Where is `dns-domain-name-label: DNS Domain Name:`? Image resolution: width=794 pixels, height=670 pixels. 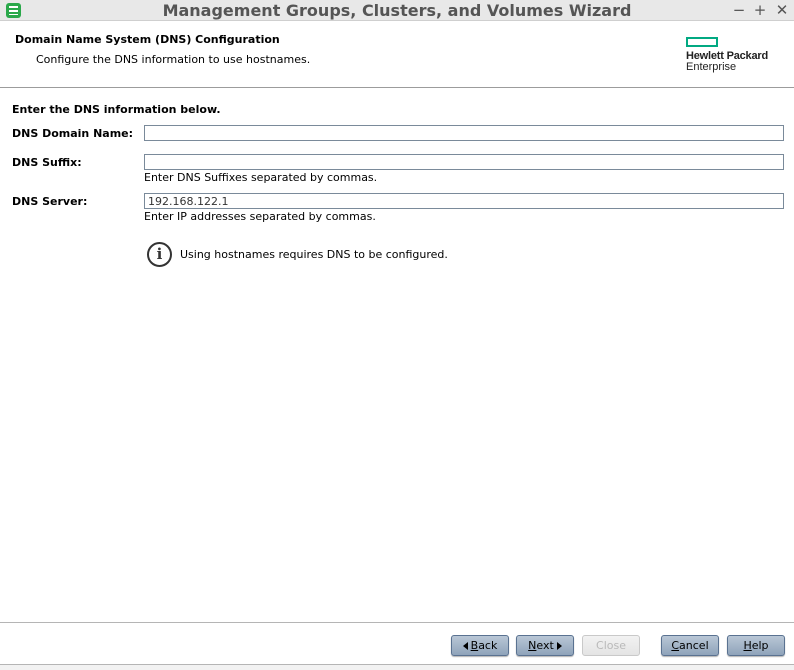 dns-domain-name-label: DNS Domain Name: is located at coordinates (73, 133).